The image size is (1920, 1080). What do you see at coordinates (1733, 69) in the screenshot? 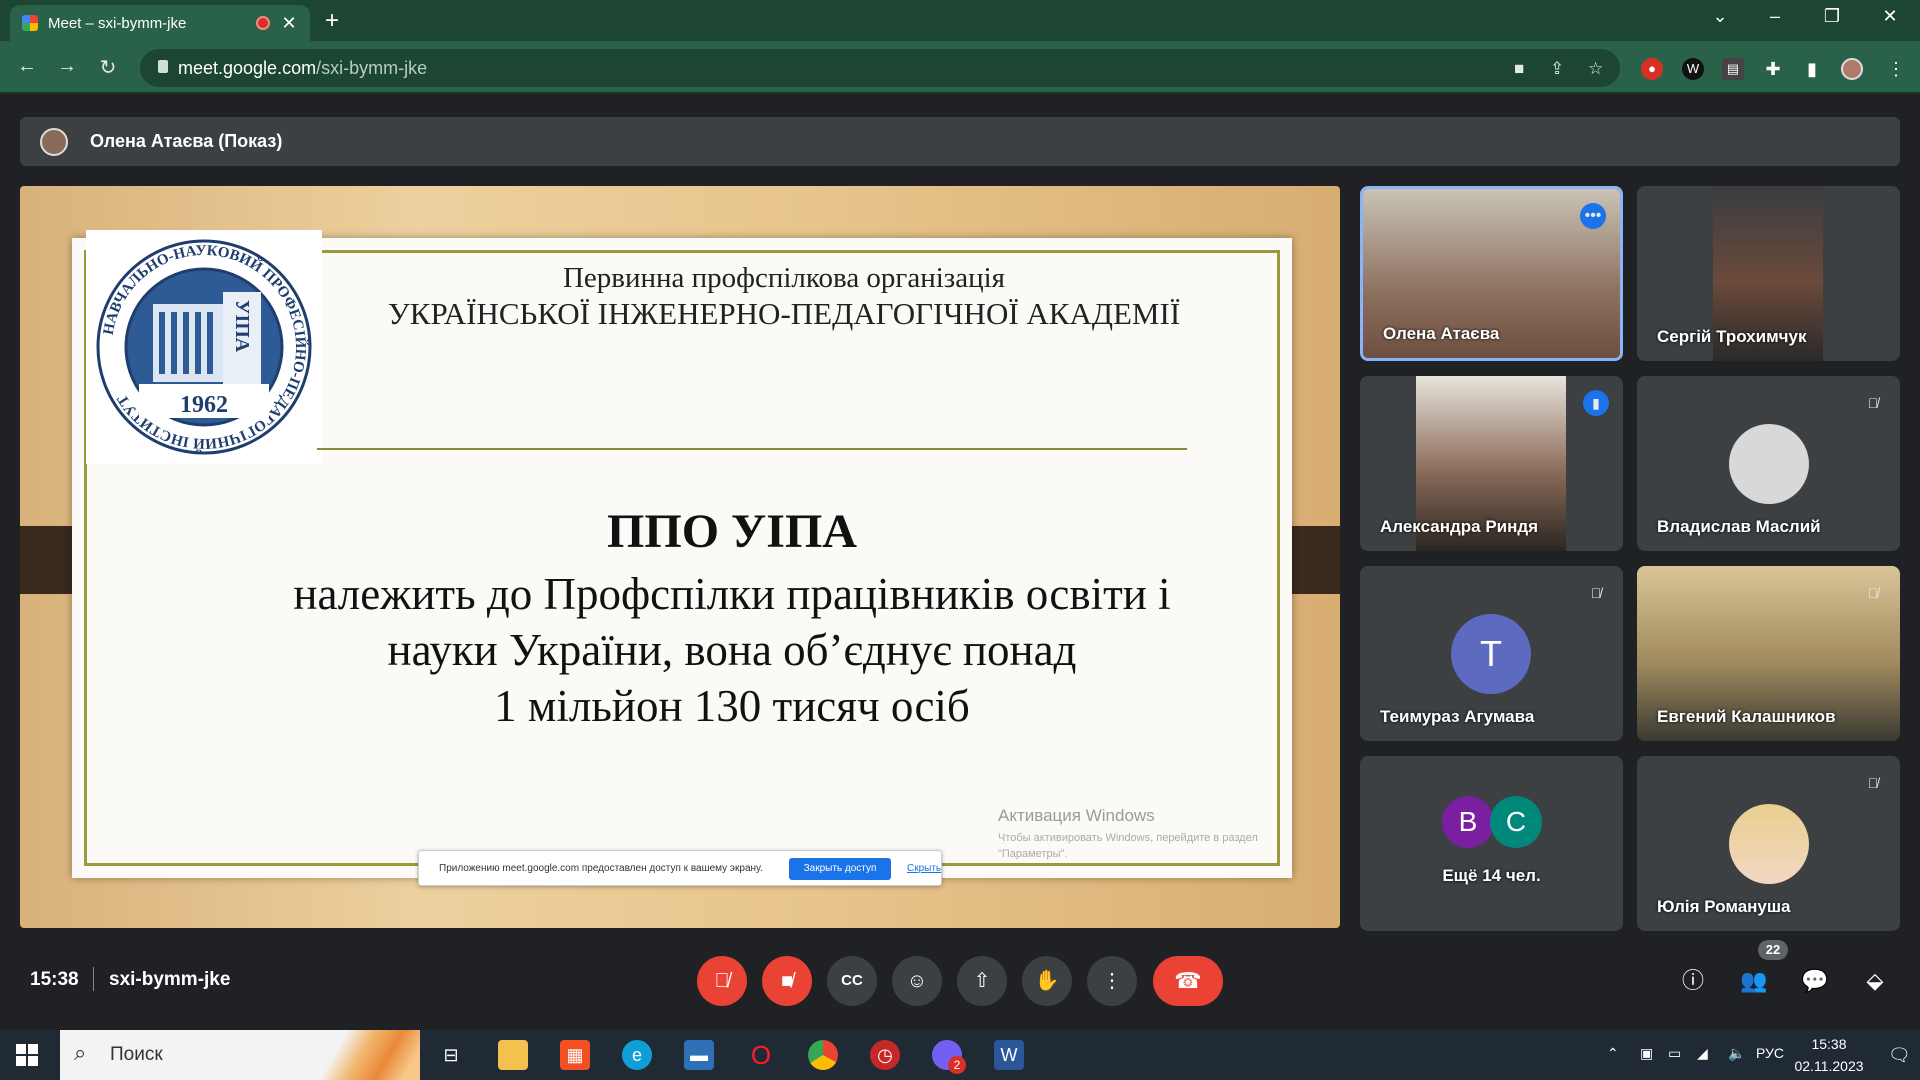
I see `media-extension-icon: ▤` at bounding box center [1733, 69].